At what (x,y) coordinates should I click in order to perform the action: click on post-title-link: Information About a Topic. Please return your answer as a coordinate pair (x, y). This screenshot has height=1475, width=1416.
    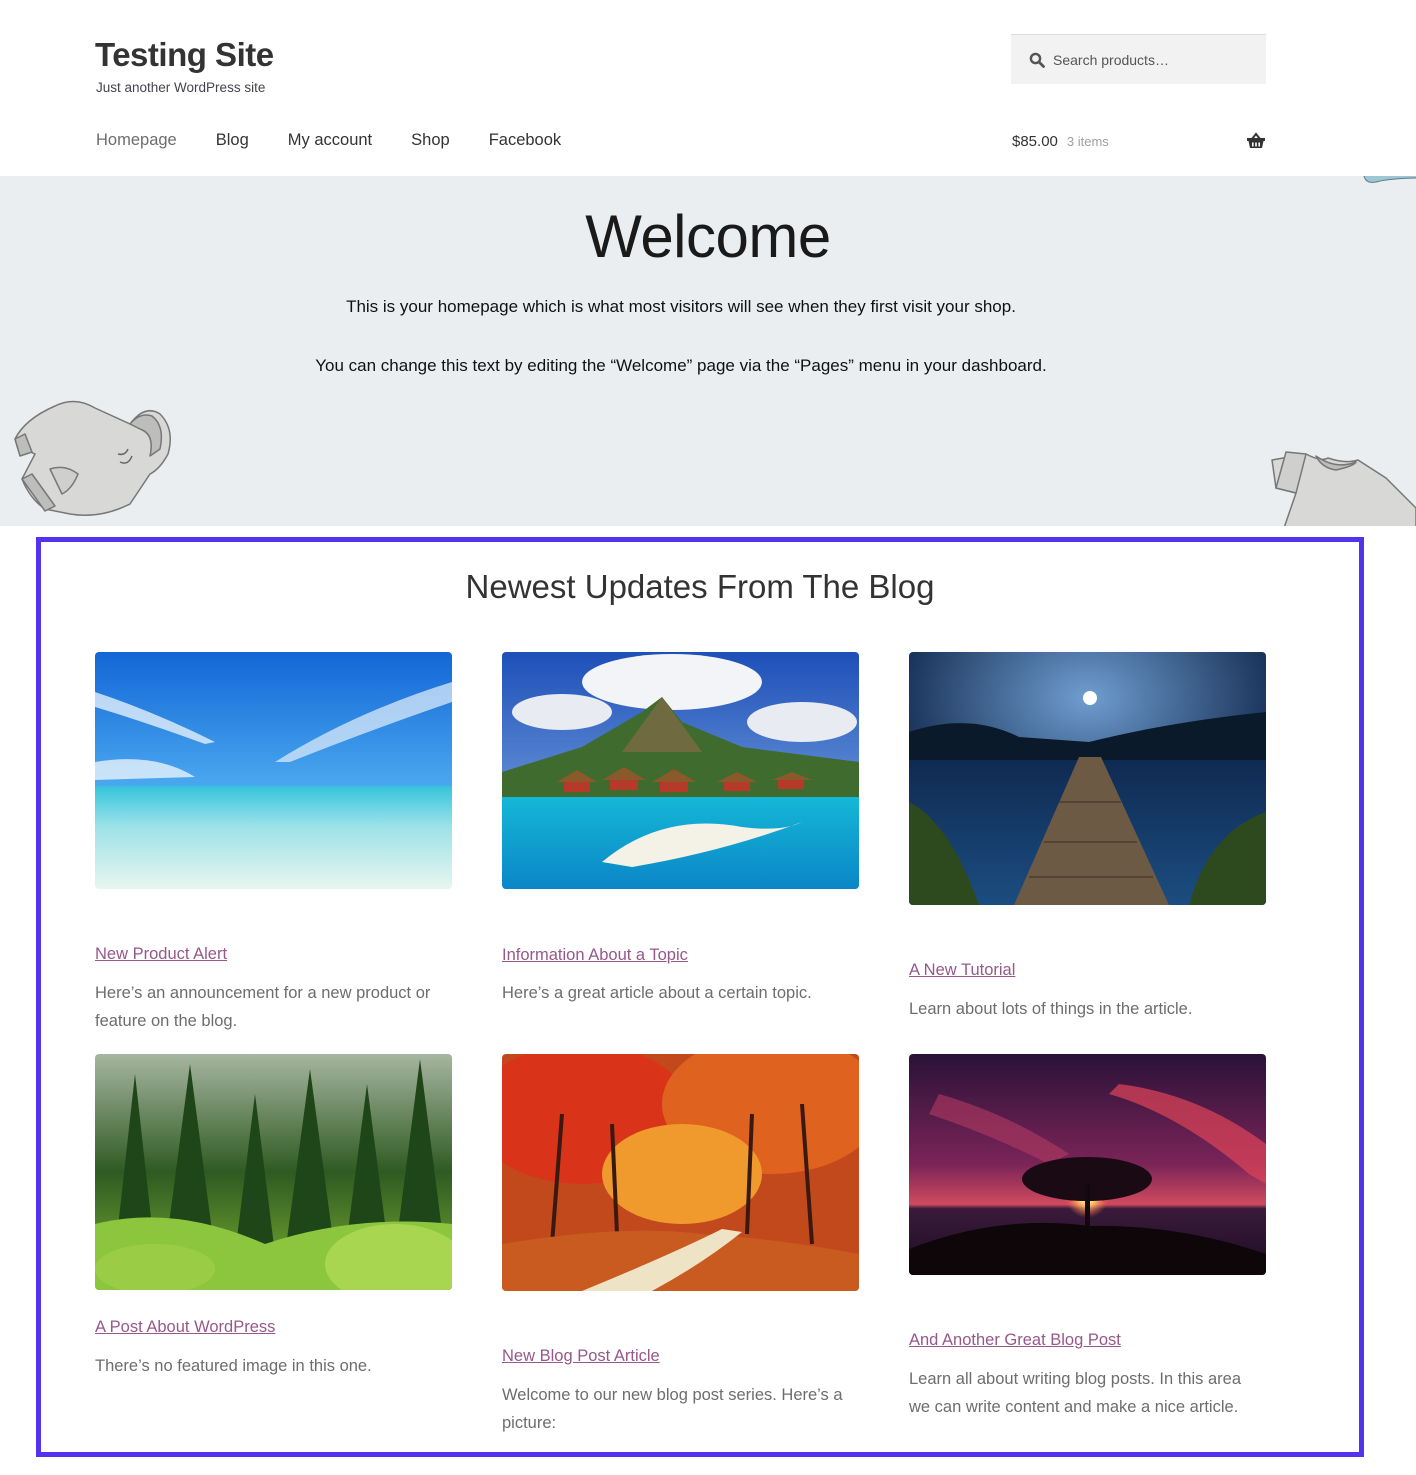
    Looking at the image, I should click on (595, 955).